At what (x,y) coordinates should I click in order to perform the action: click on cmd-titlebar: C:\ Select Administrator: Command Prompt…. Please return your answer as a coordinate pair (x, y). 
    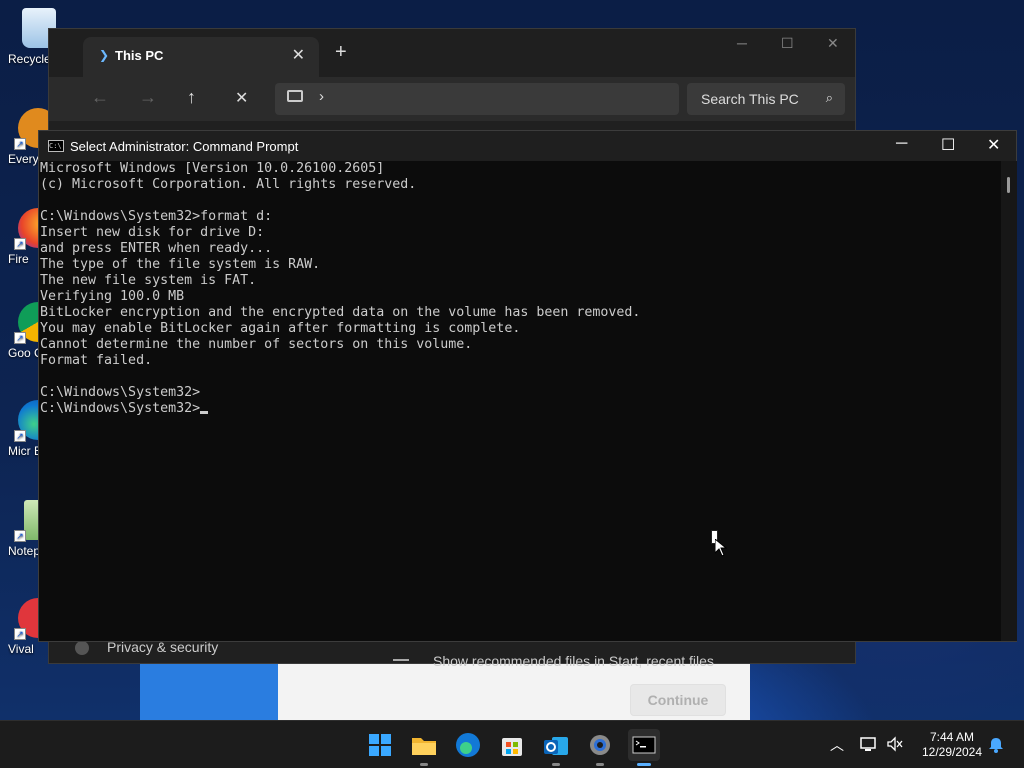
    Looking at the image, I should click on (527, 146).